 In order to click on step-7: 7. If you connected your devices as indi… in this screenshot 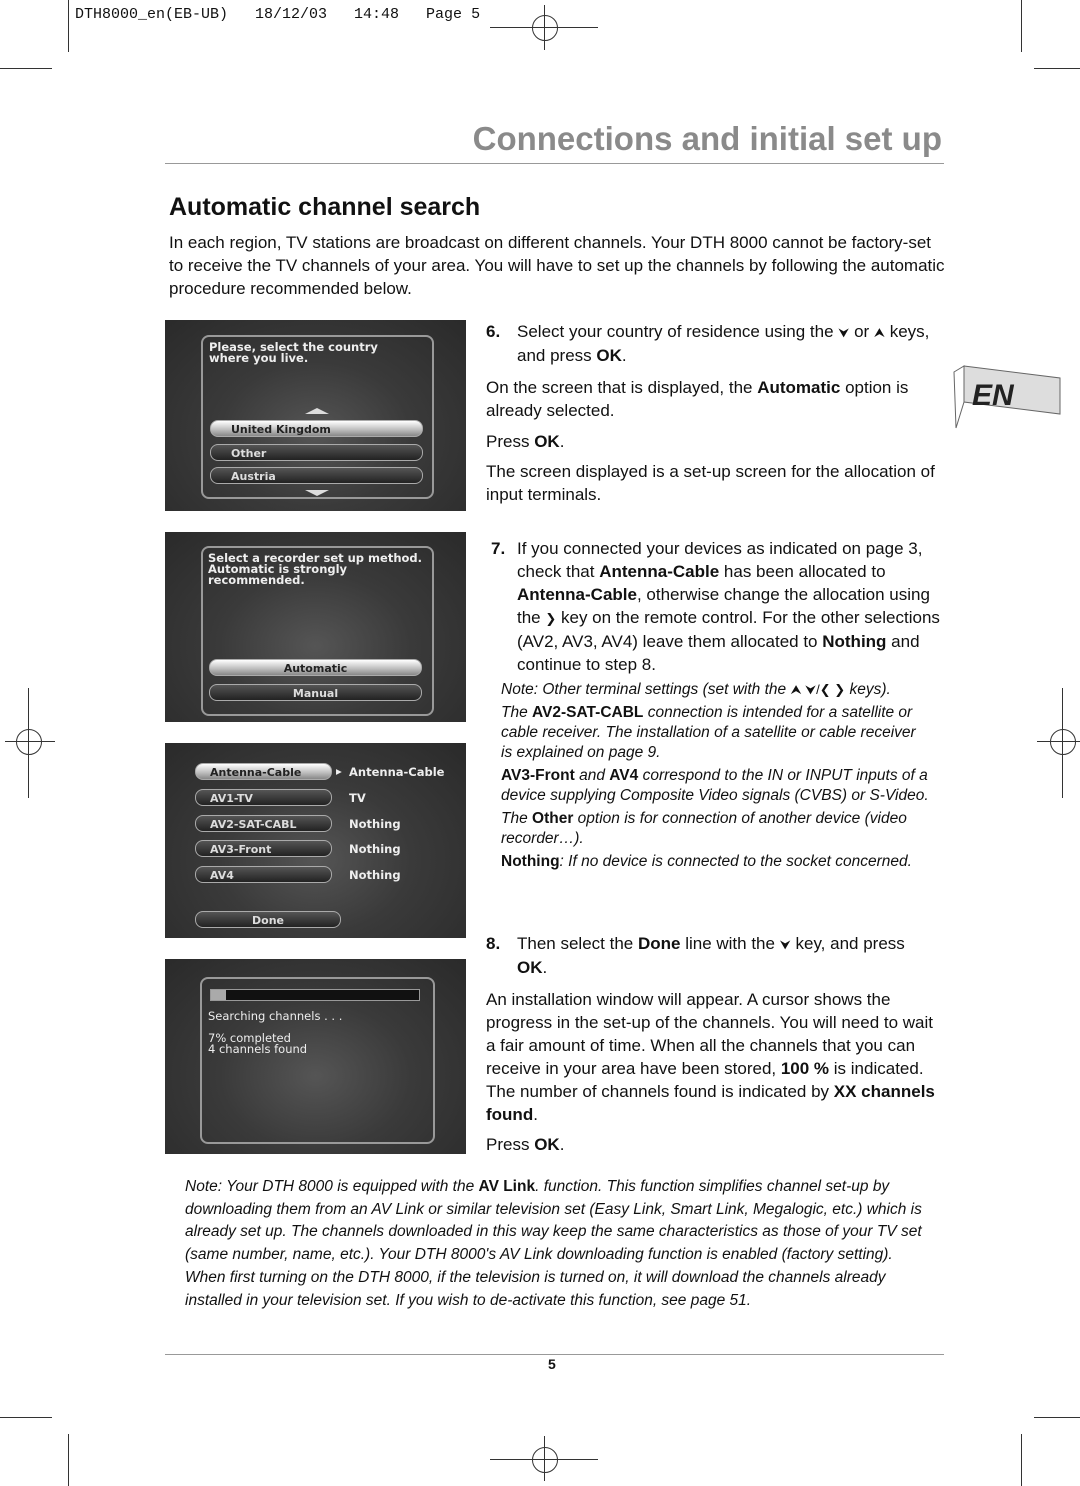, I will do `click(718, 704)`.